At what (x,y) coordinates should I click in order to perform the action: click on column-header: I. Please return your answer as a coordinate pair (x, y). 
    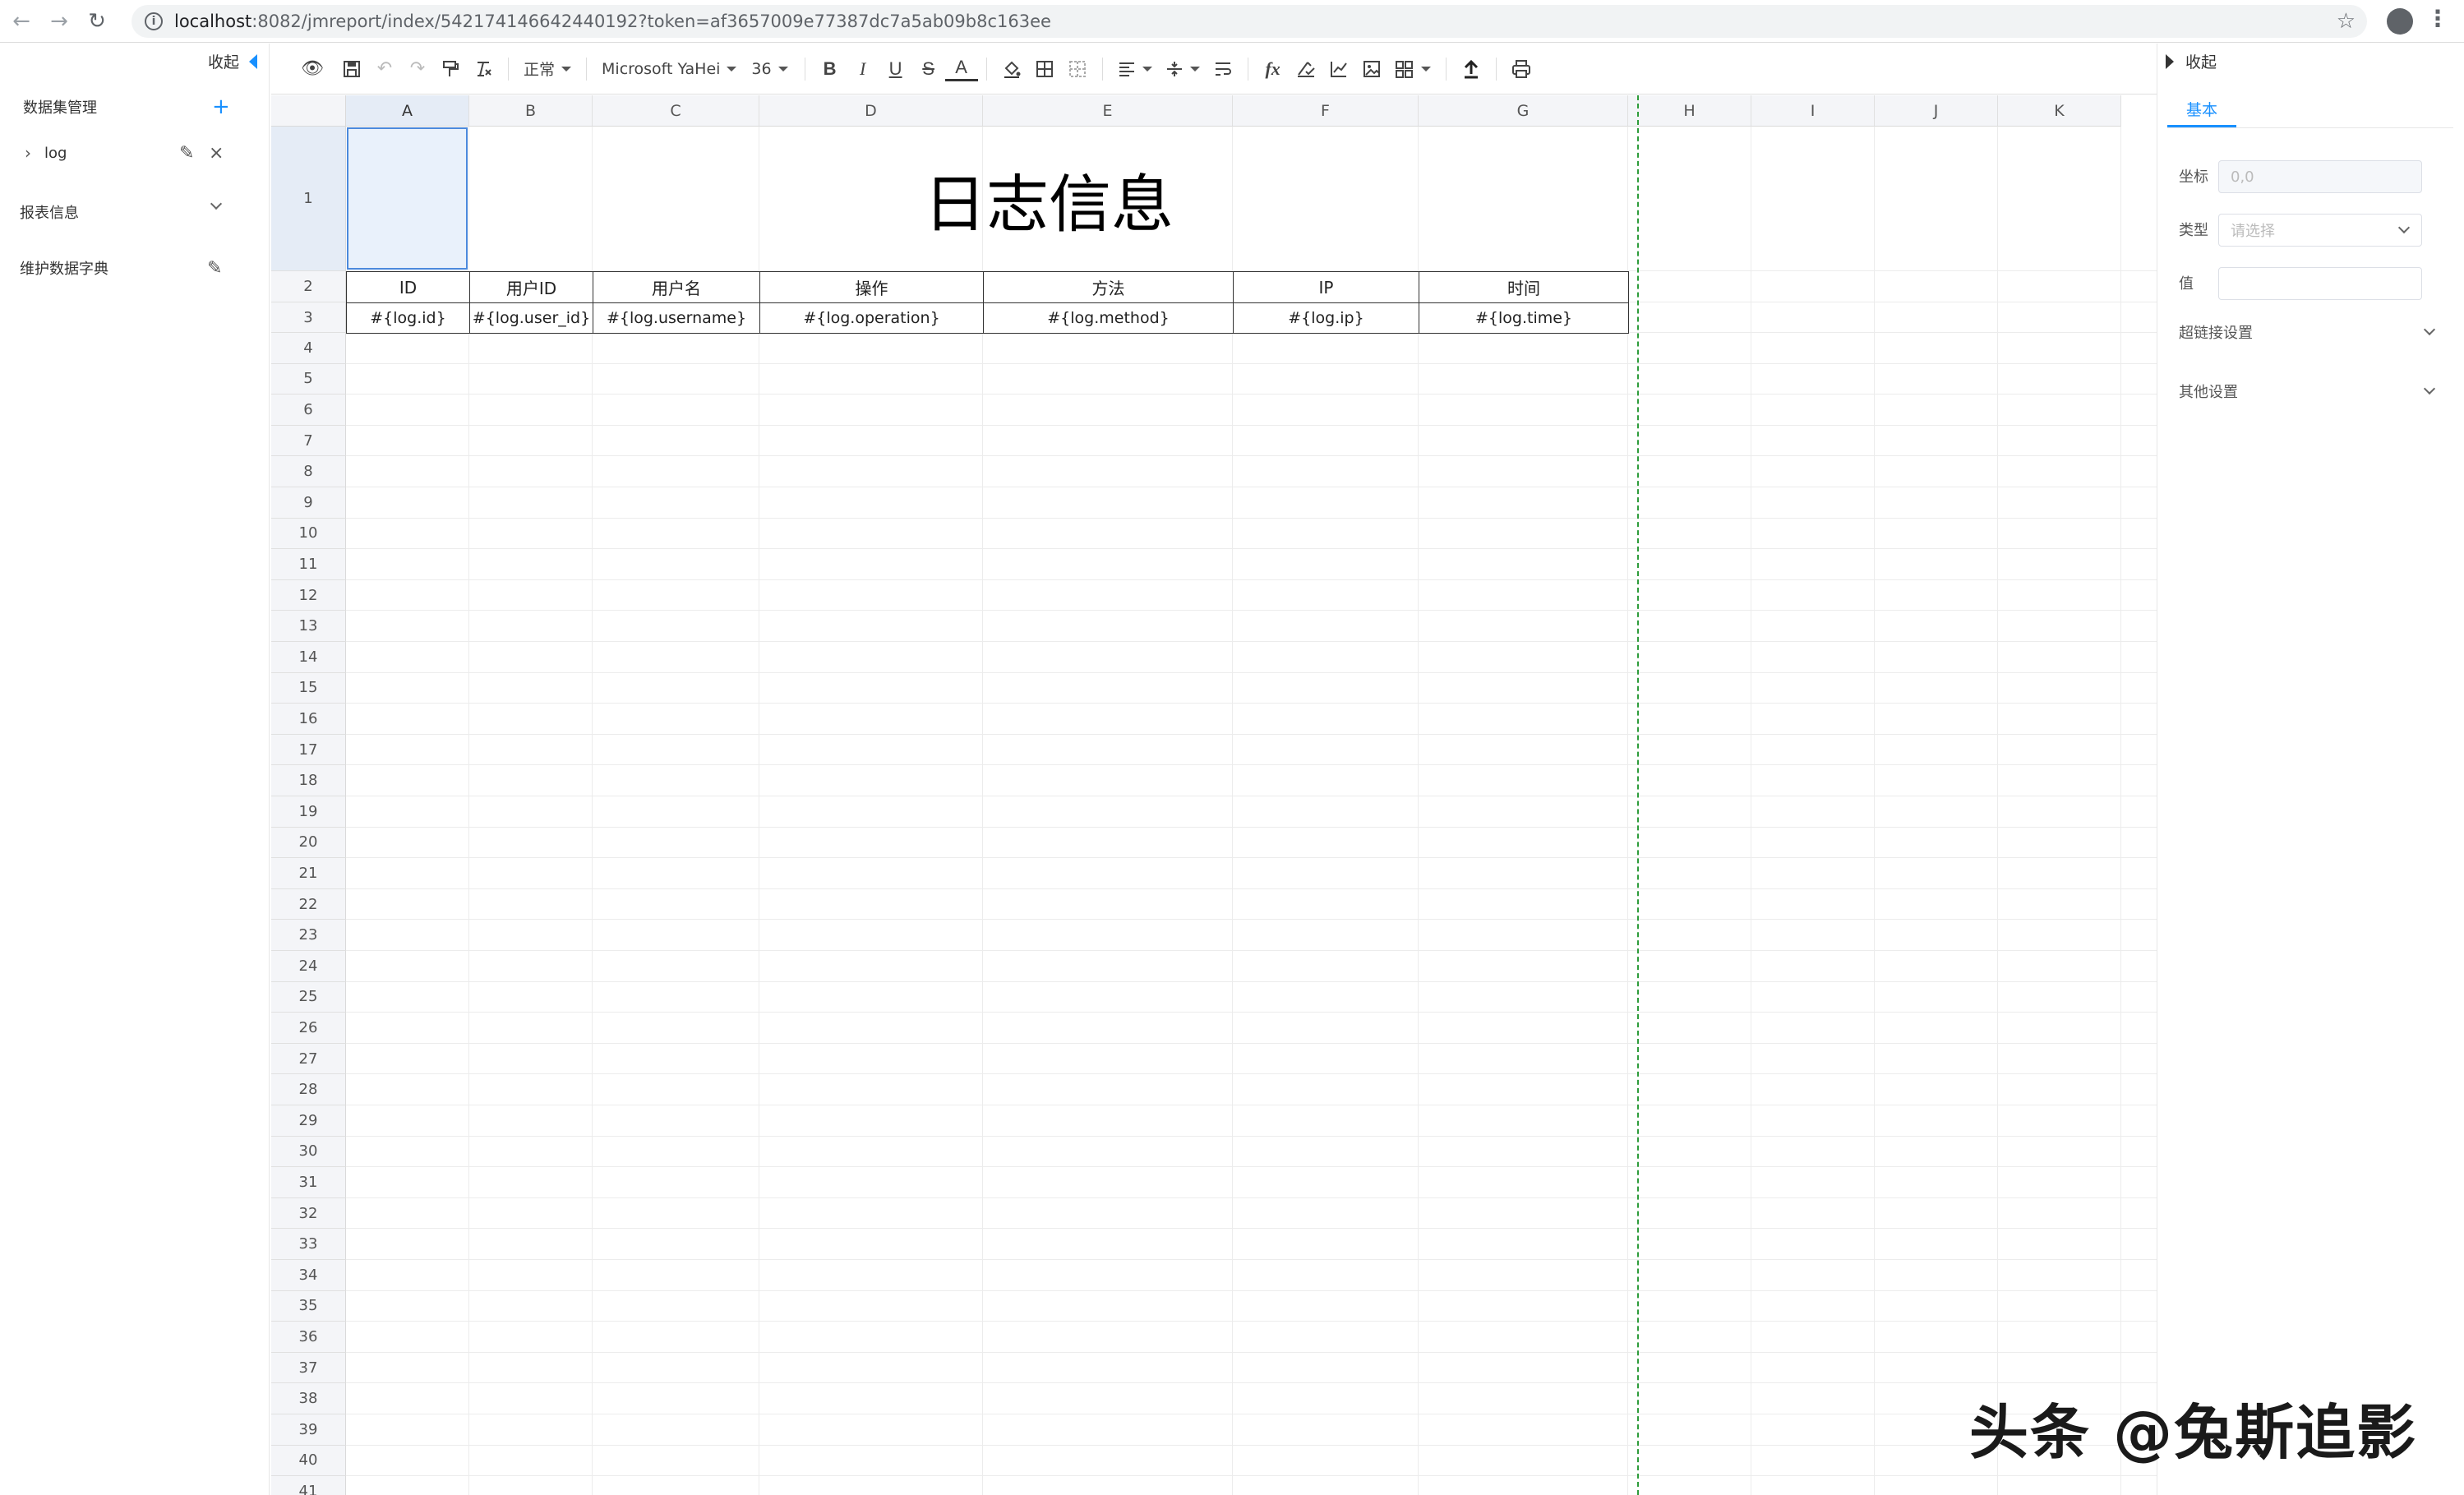
    Looking at the image, I should click on (1813, 111).